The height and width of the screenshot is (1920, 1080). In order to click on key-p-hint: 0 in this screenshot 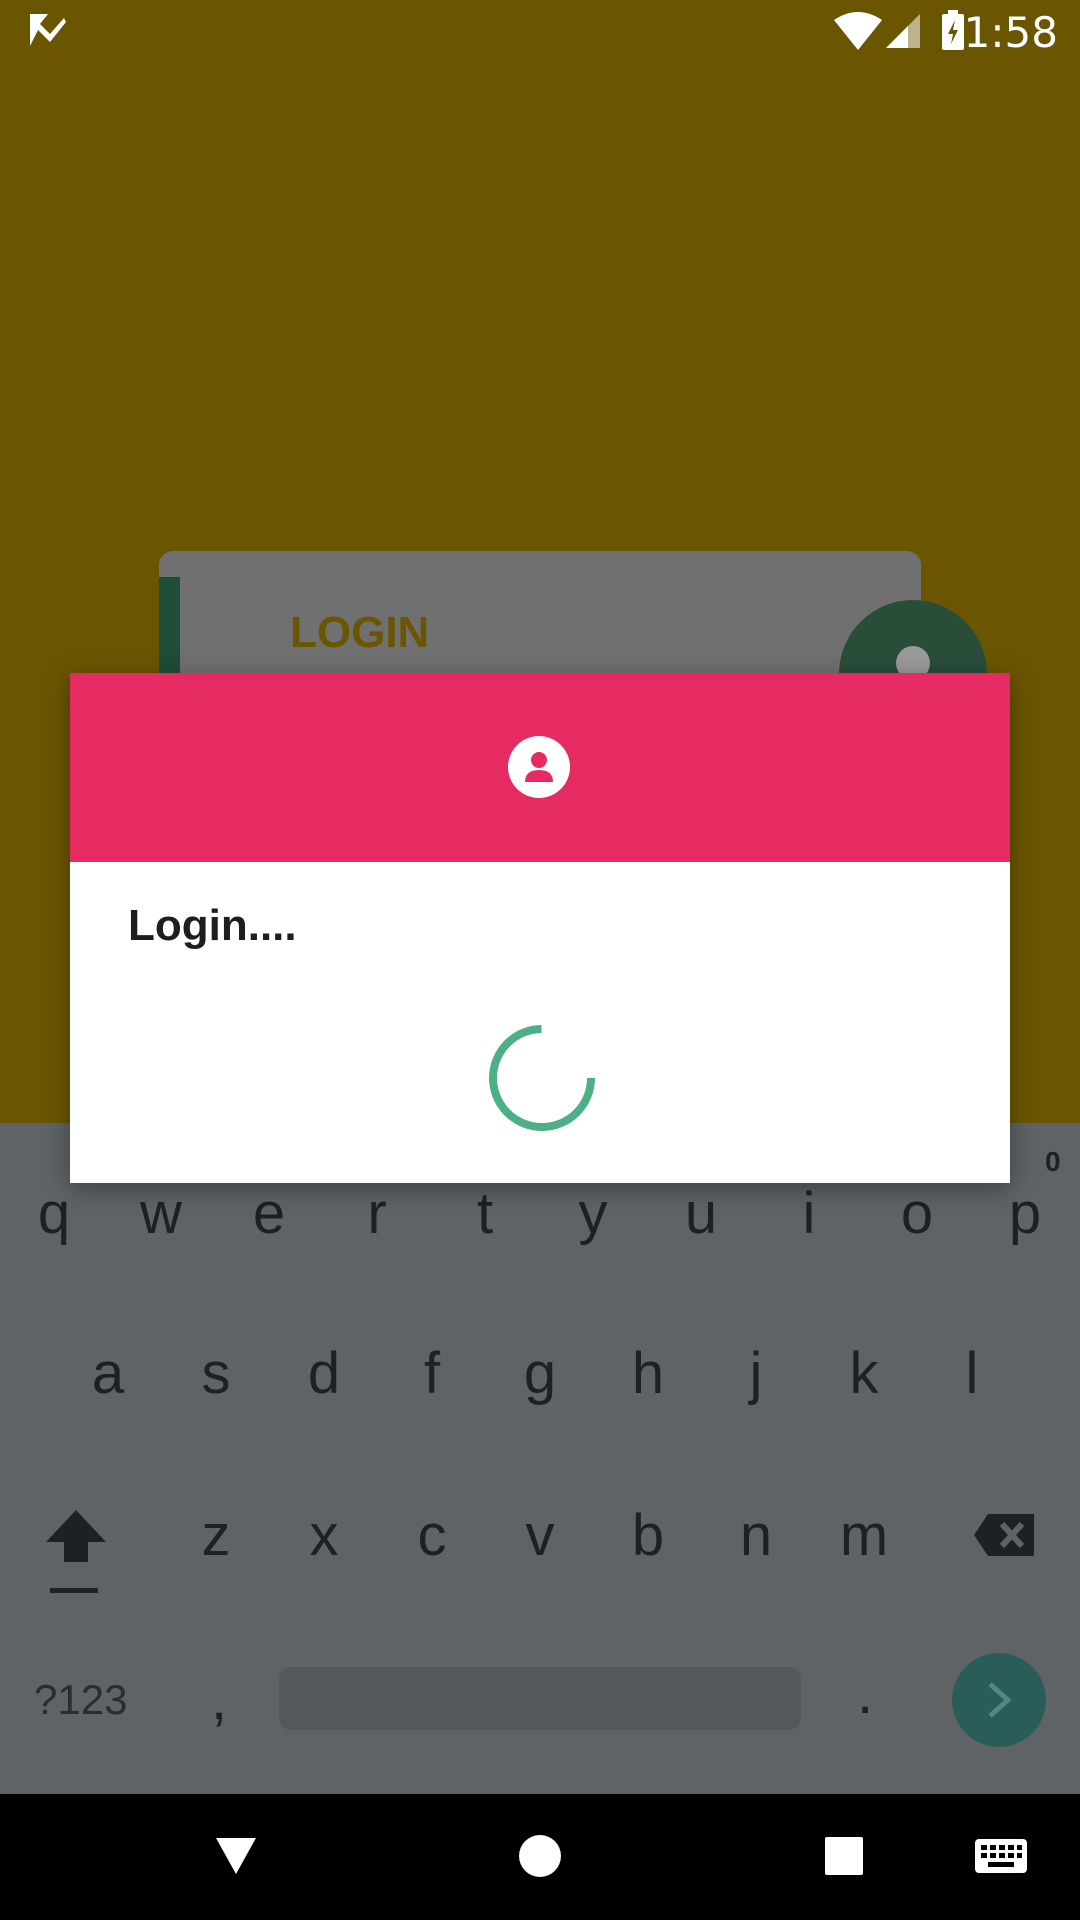, I will do `click(1053, 1161)`.